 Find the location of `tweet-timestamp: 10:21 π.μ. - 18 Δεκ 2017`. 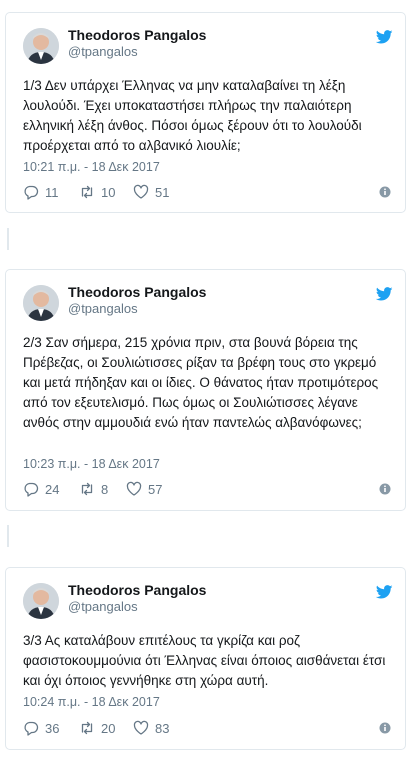

tweet-timestamp: 10:21 π.μ. - 18 Δεκ 2017 is located at coordinates (91, 167).